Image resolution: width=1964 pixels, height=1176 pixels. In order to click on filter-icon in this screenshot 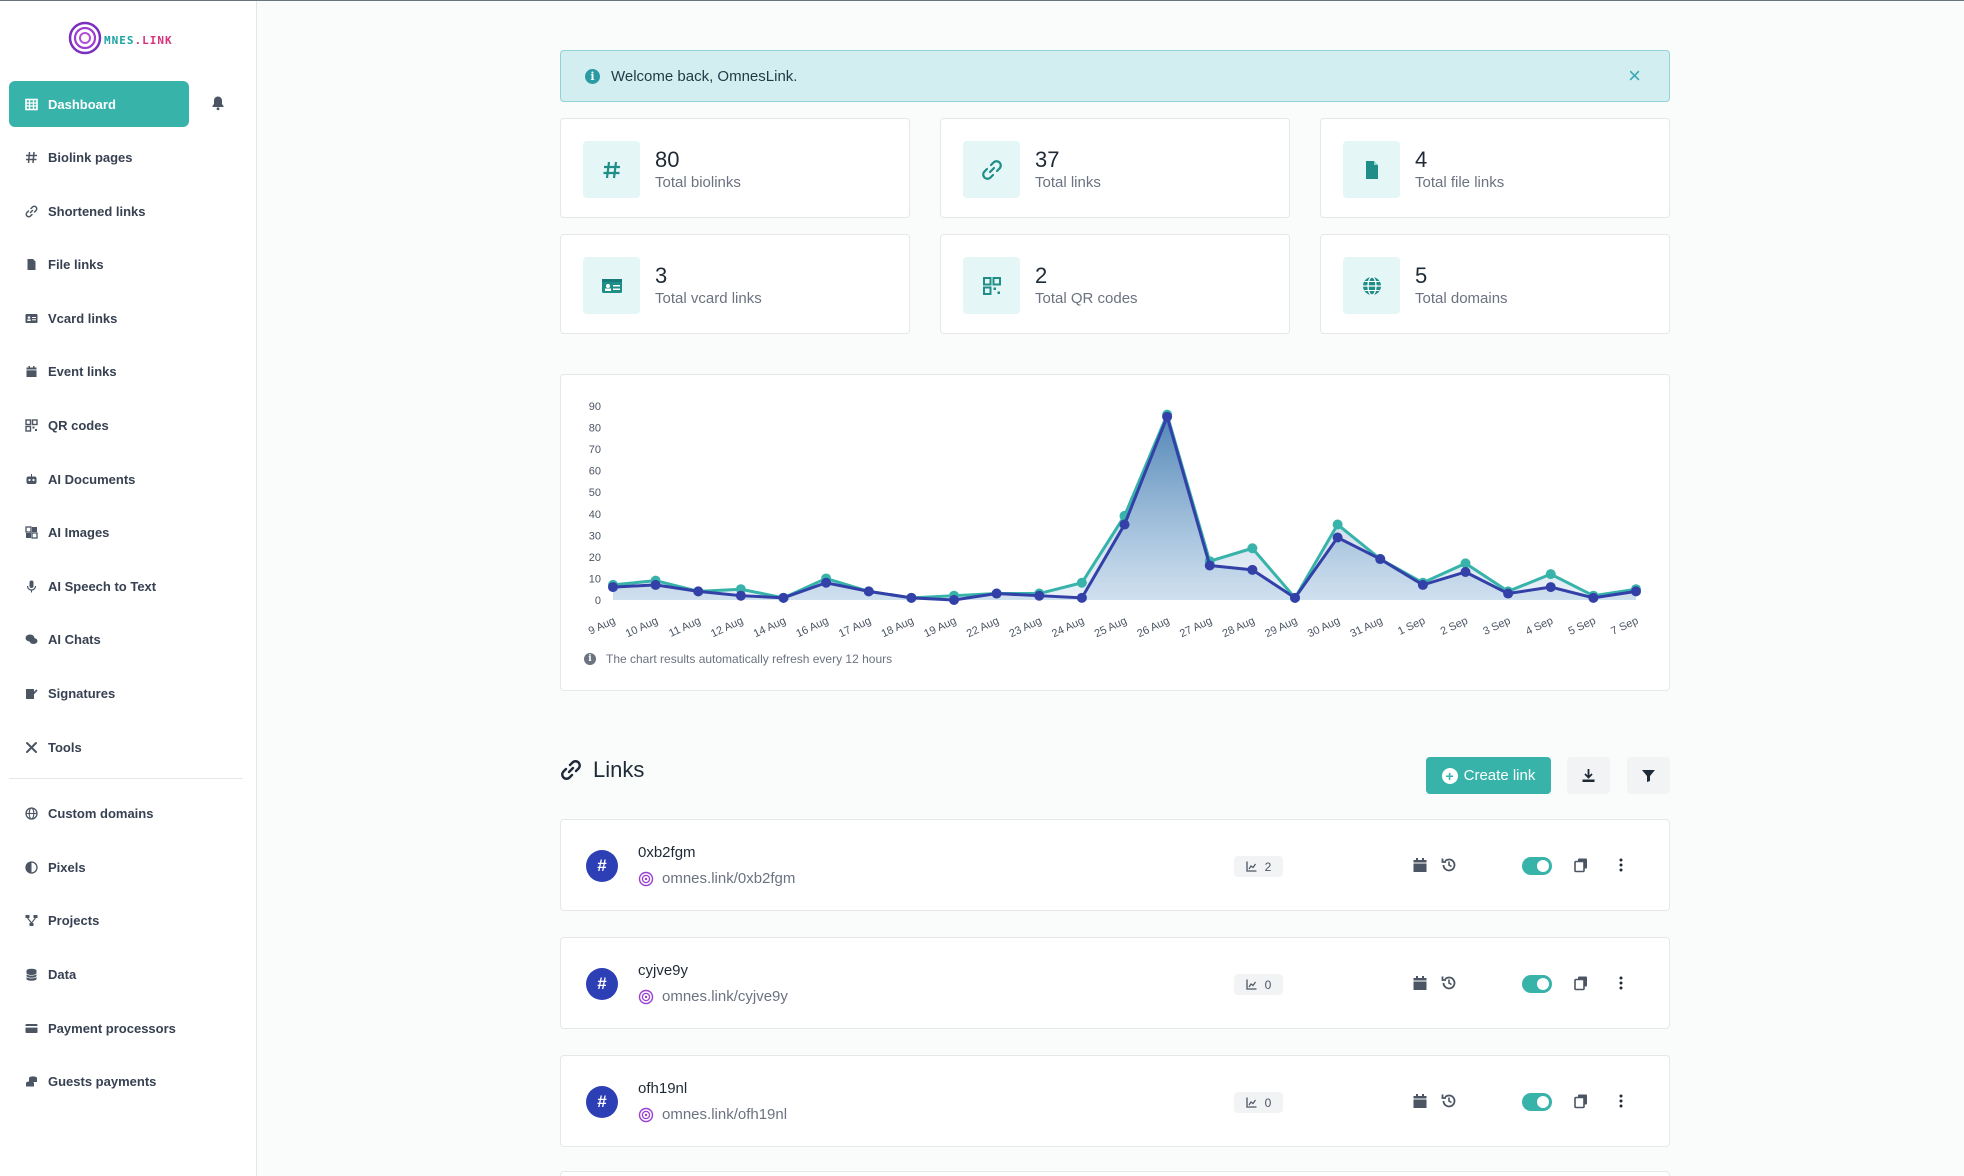, I will do `click(1648, 776)`.